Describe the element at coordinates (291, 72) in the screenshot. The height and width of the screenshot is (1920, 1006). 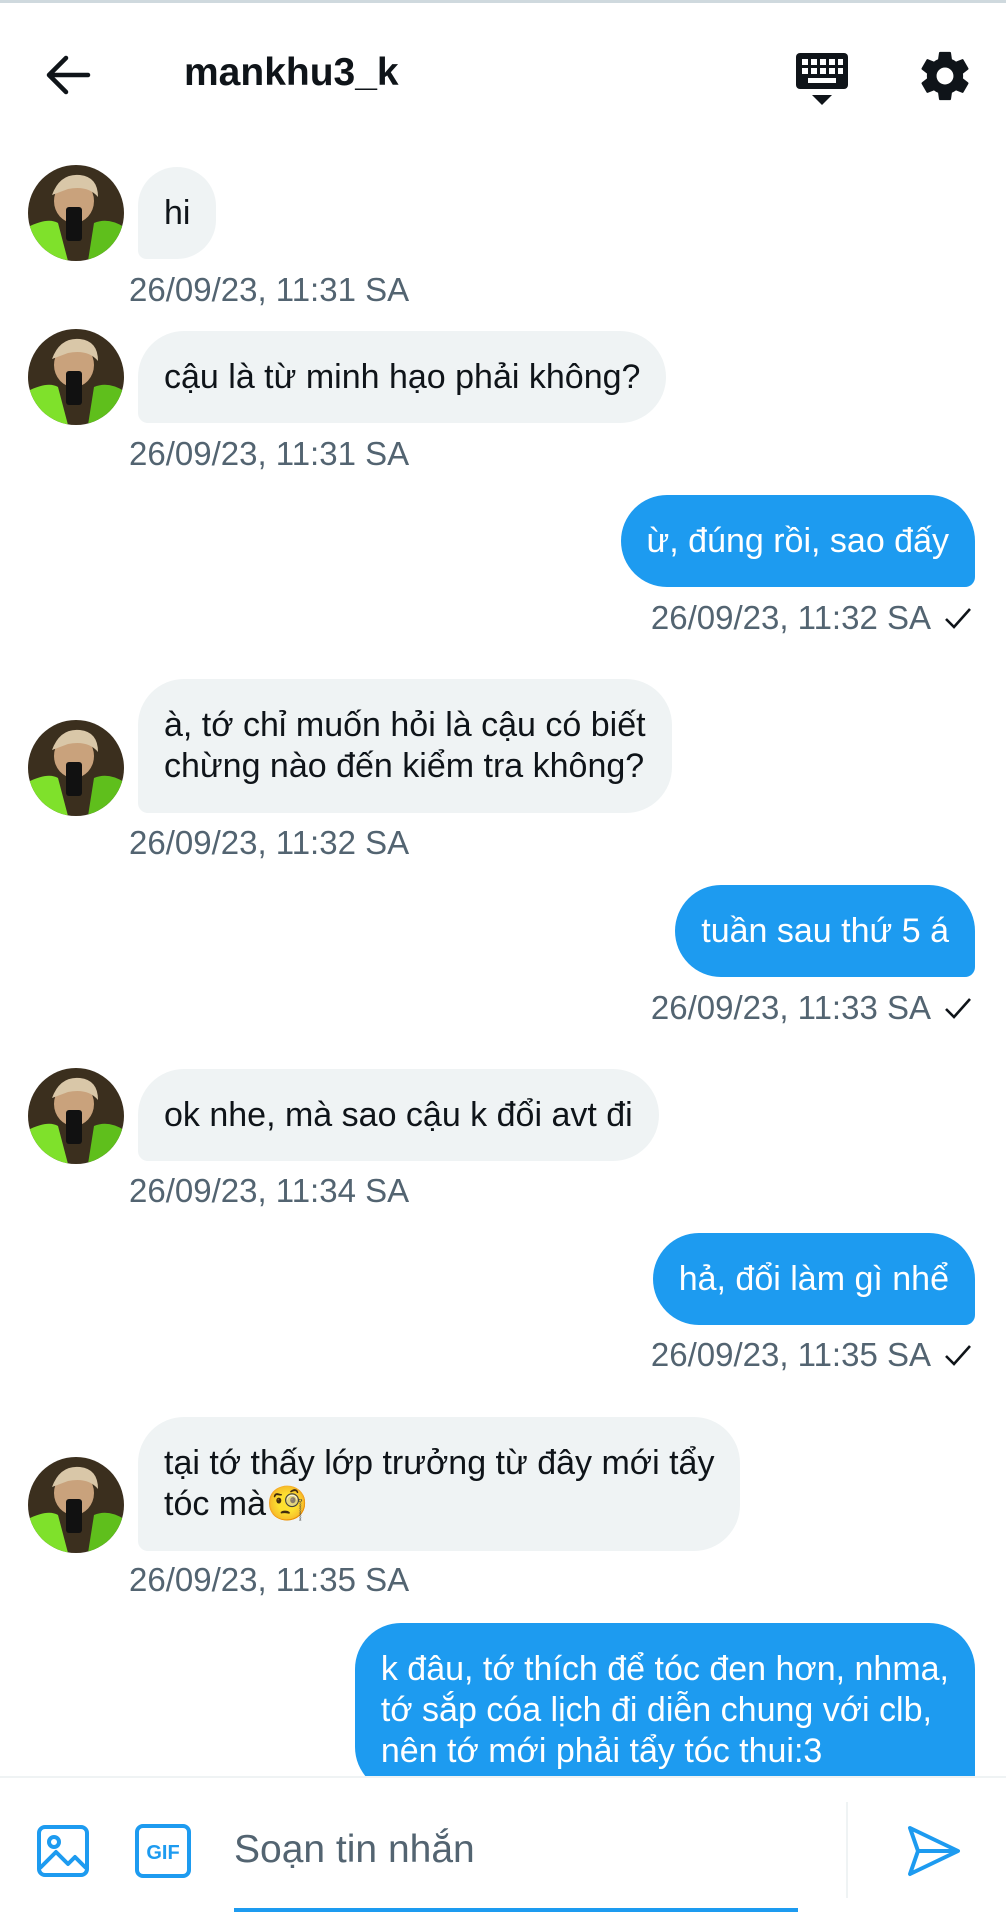
I see `conversation-title: mankhu3_k` at that location.